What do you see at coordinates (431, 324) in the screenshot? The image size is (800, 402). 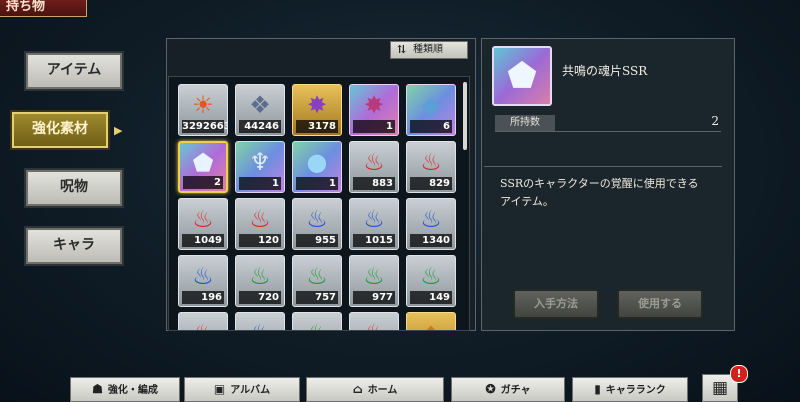 I see `item-icon: ◆` at bounding box center [431, 324].